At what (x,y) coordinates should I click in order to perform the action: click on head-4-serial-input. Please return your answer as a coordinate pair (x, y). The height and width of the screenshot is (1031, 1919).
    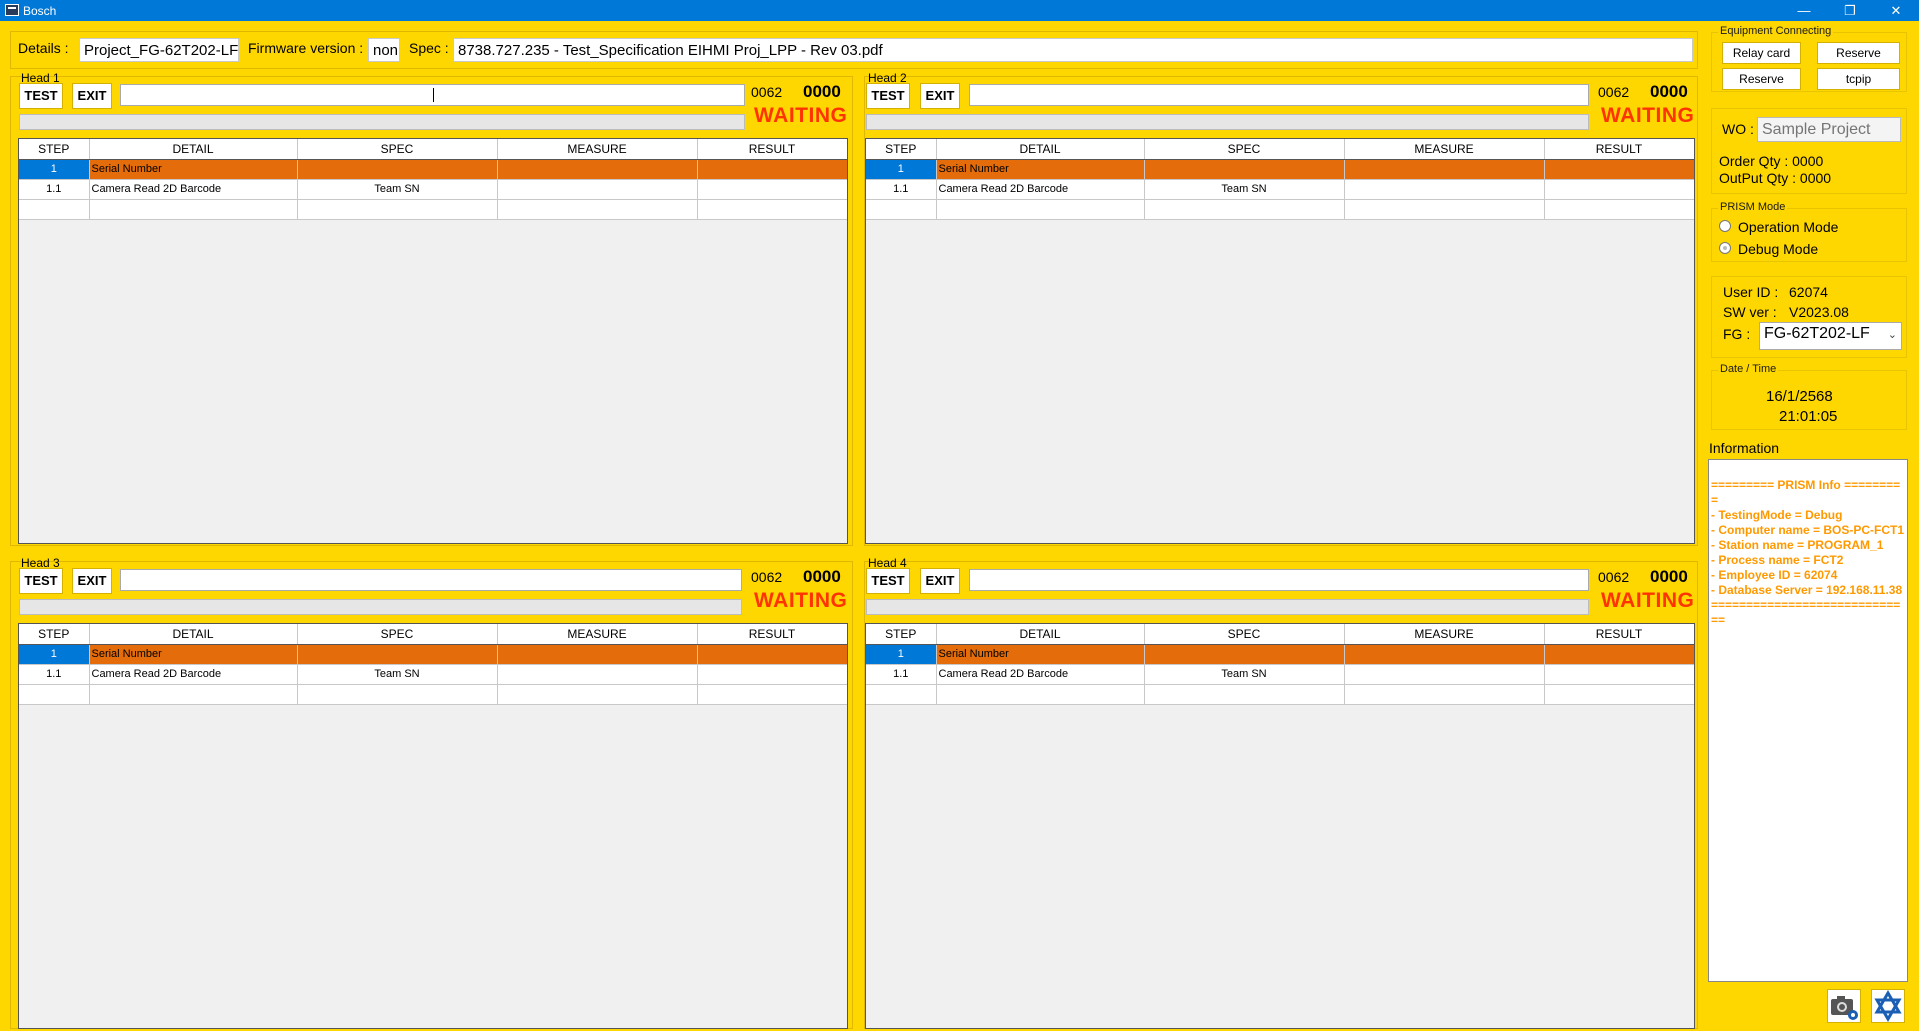
    Looking at the image, I should click on (1279, 580).